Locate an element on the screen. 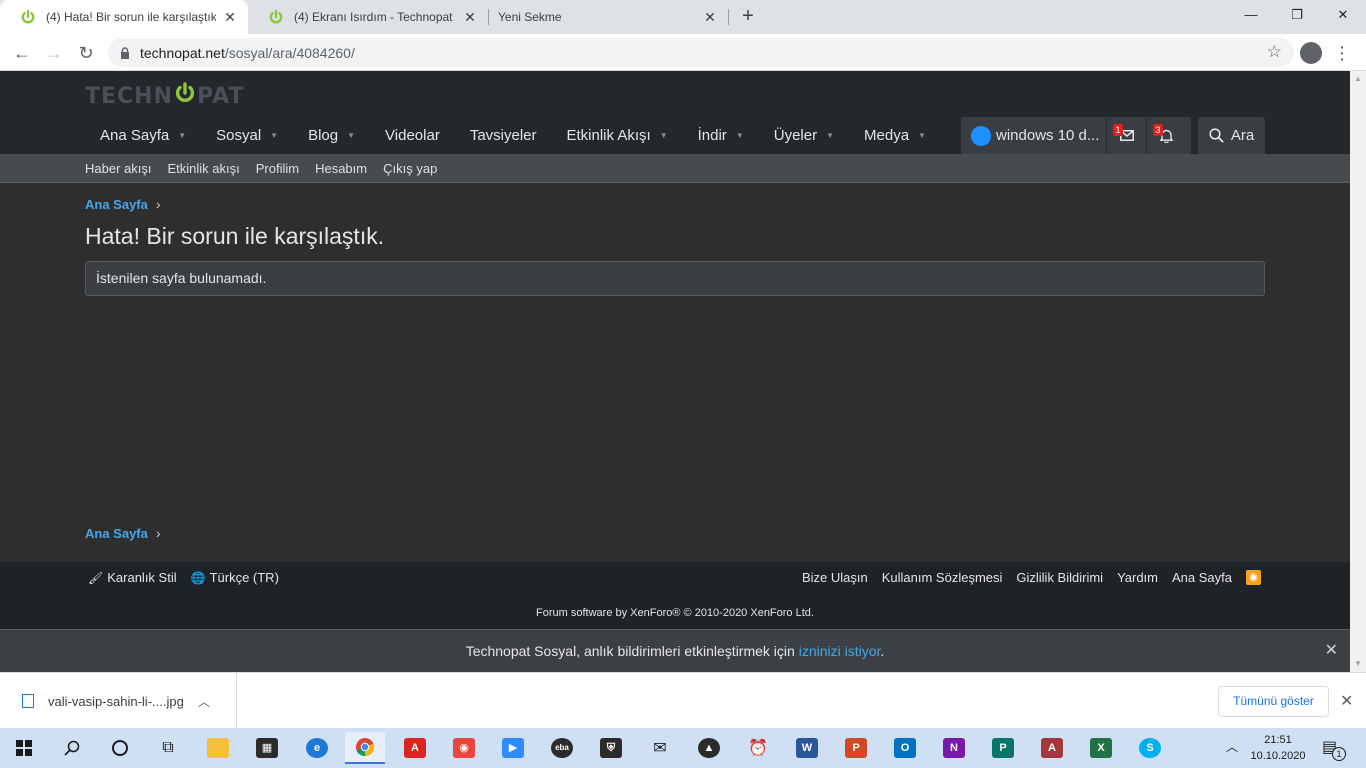  nav-tavsiyeler: Tavsiyeler is located at coordinates (503, 135).